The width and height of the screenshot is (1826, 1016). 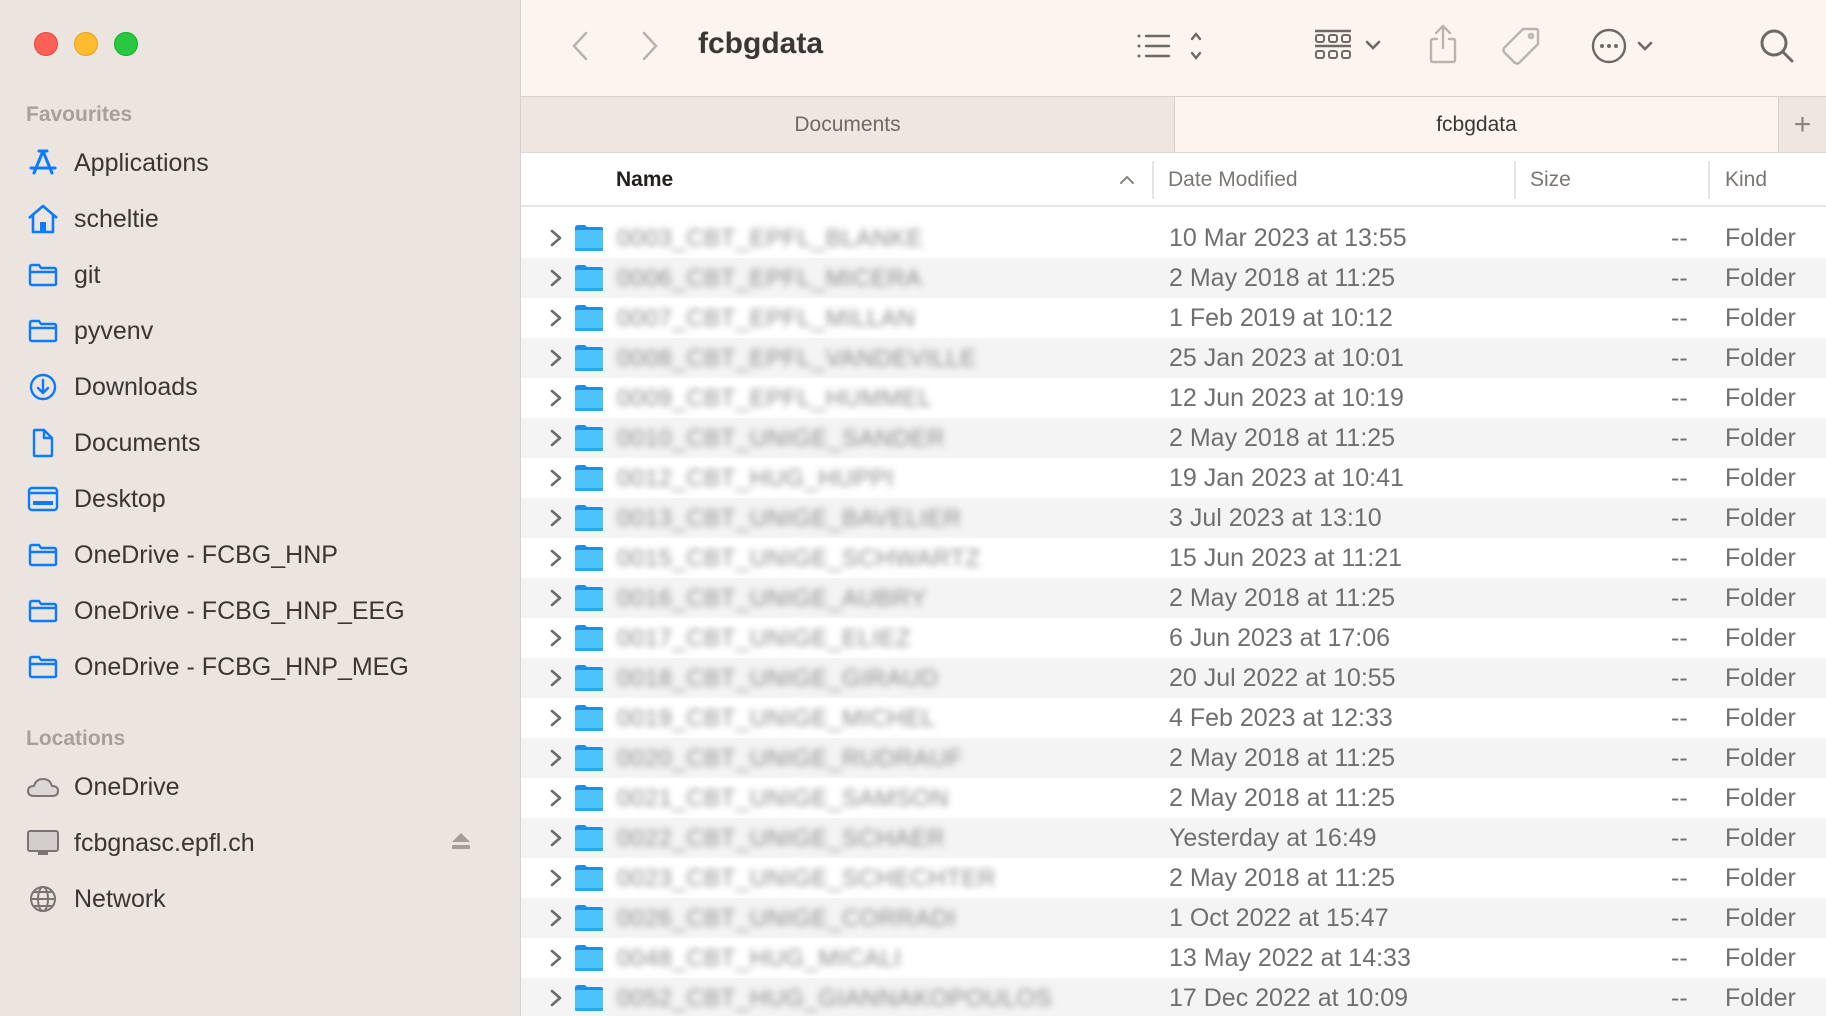 What do you see at coordinates (1550, 180) in the screenshot?
I see `column-header-size: Size` at bounding box center [1550, 180].